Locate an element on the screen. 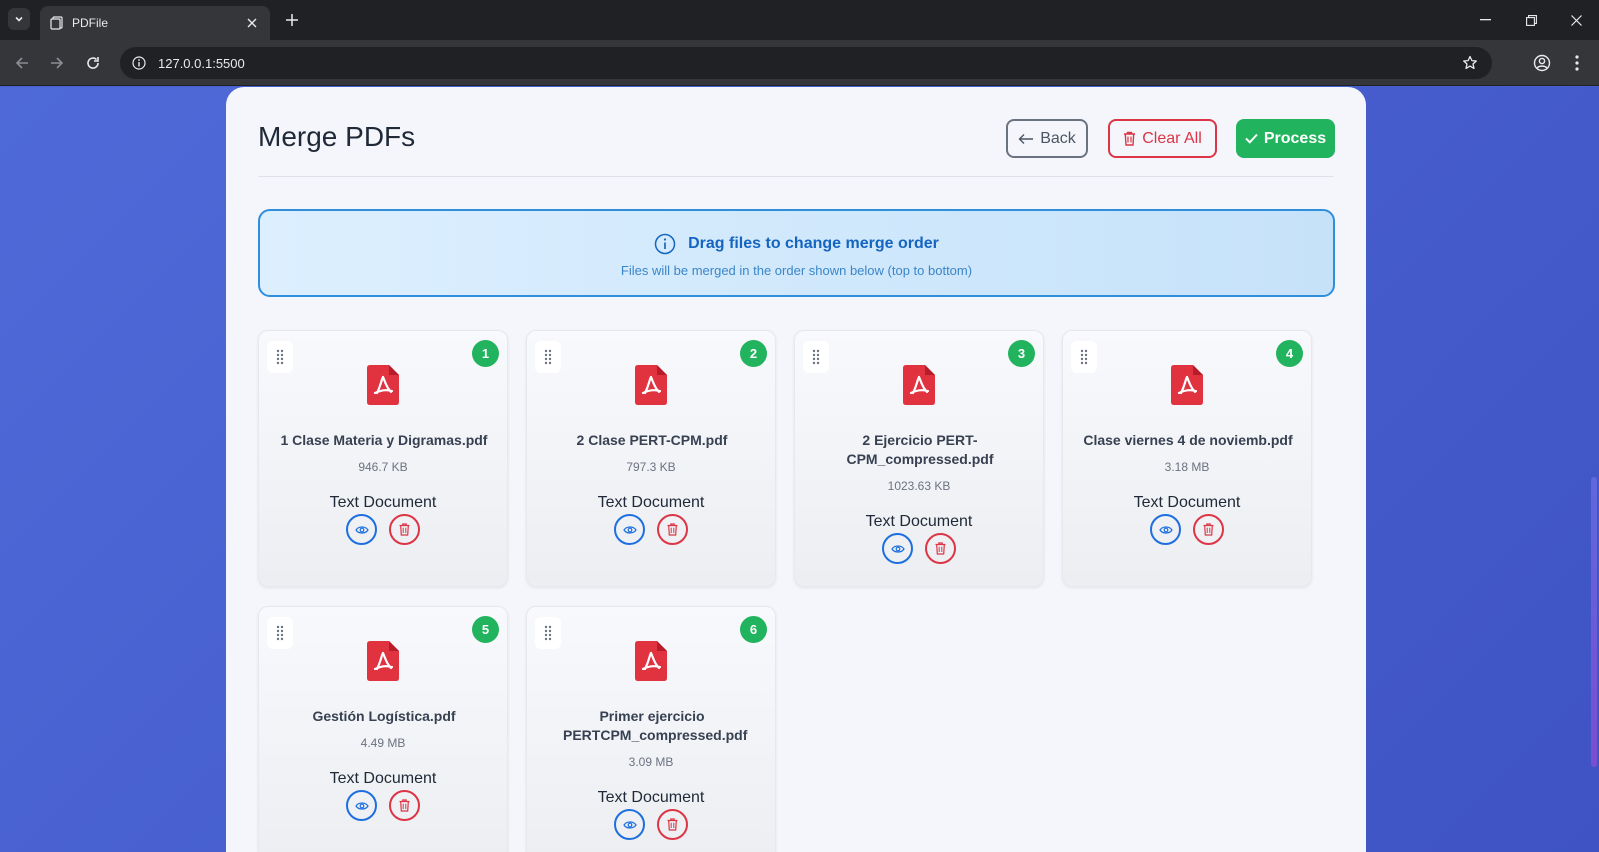 The image size is (1599, 852). process-label: Process is located at coordinates (1295, 138).